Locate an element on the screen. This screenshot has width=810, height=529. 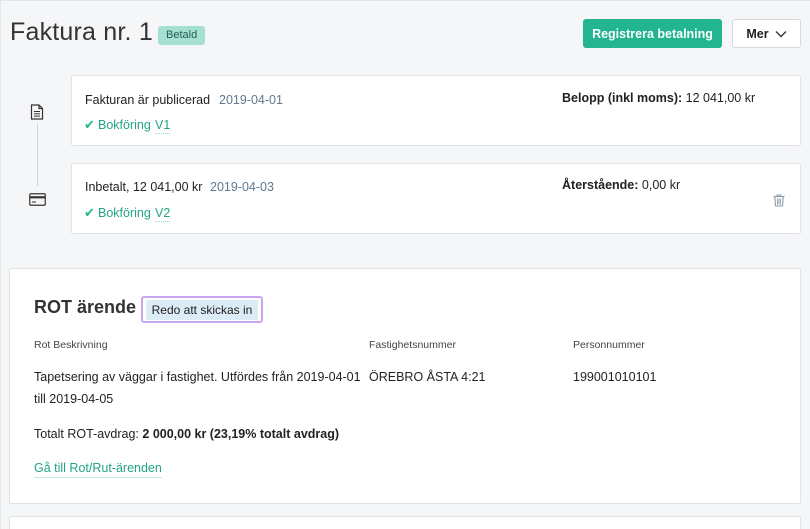
rot-description-line: till 2019-04-05 is located at coordinates (74, 399).